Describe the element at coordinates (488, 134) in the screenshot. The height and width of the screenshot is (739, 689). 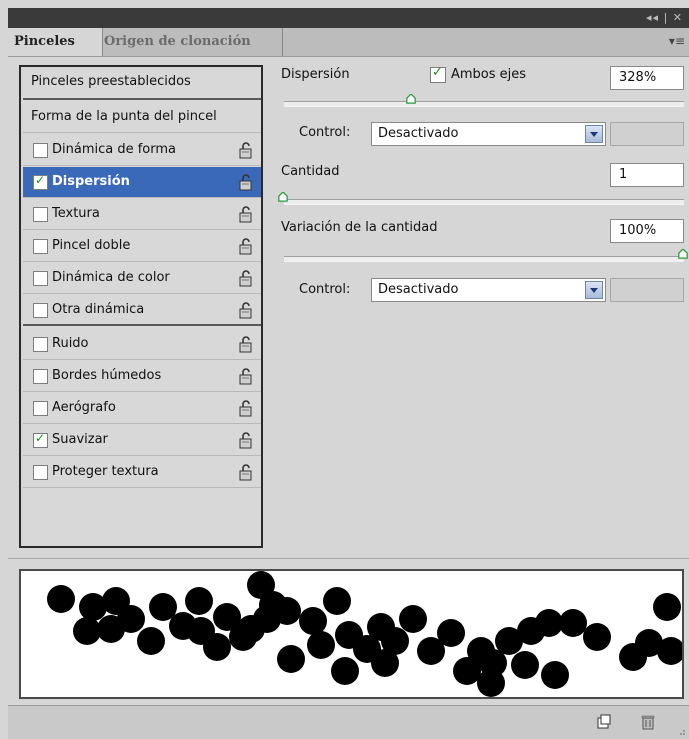
I see `scatter-control-select: Desactivado` at that location.